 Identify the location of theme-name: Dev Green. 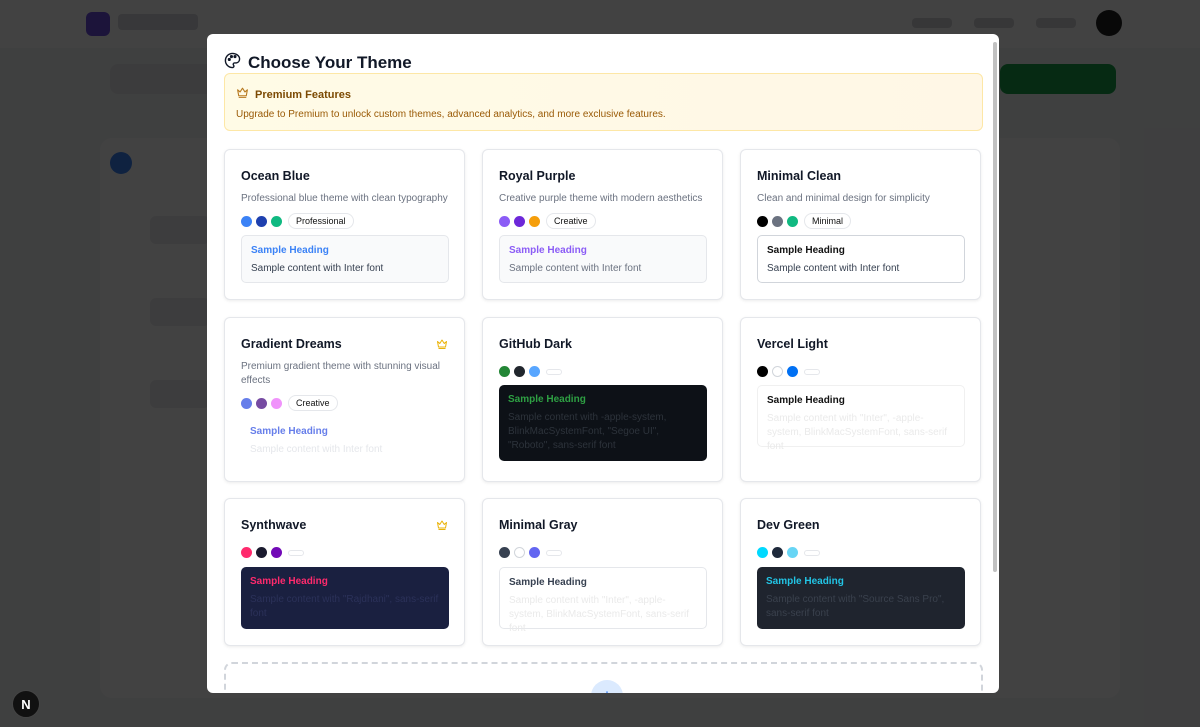
(788, 525).